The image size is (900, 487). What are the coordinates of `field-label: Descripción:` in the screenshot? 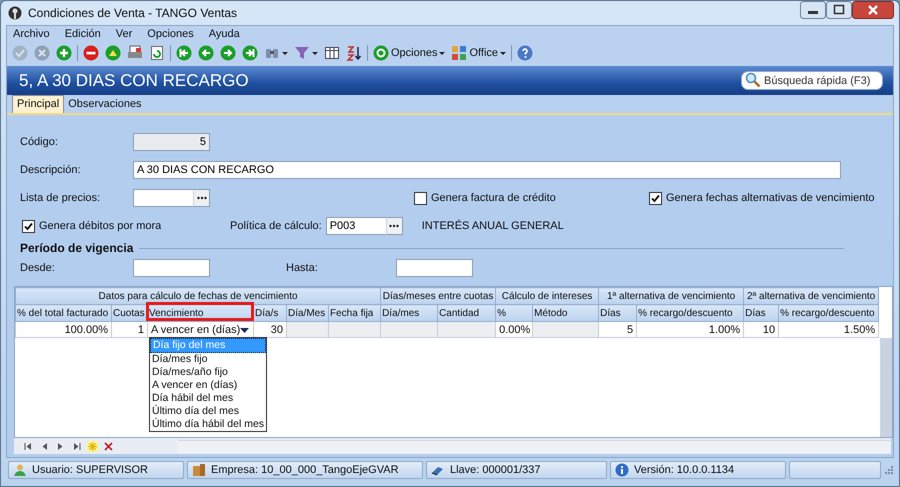 It's located at (51, 170).